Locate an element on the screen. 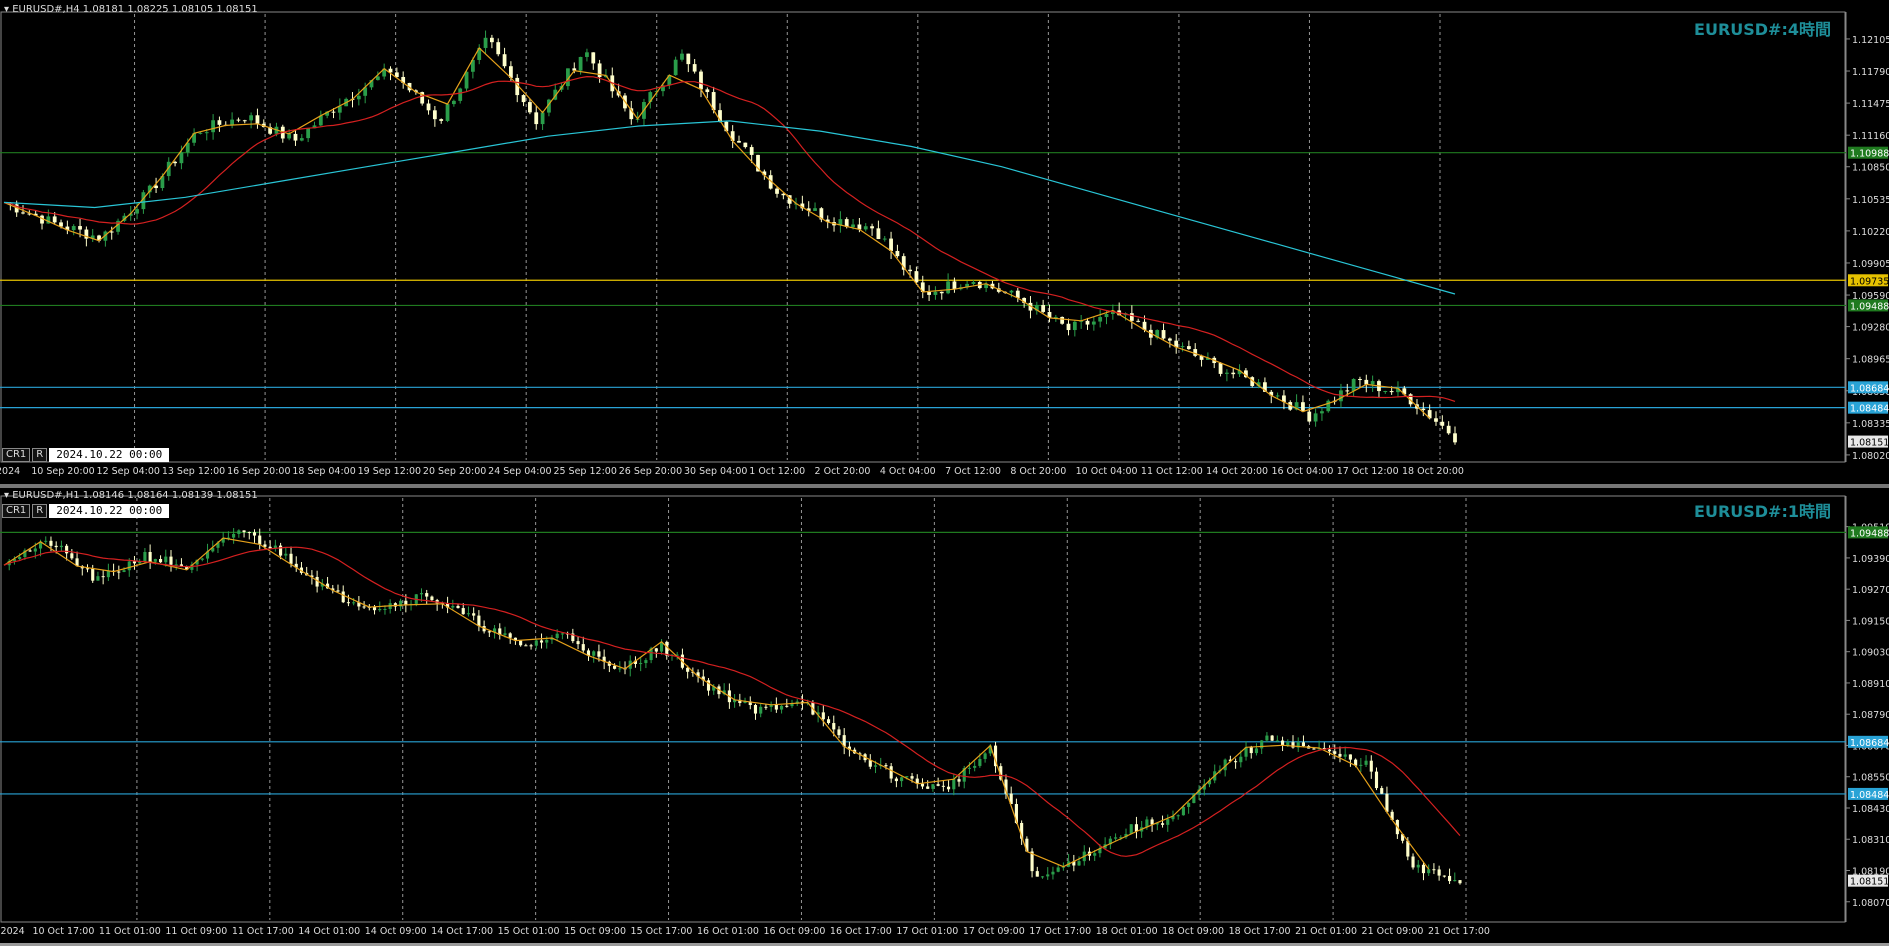 The width and height of the screenshot is (1889, 946). h1-price-tick: 1.08910 is located at coordinates (1870, 684).